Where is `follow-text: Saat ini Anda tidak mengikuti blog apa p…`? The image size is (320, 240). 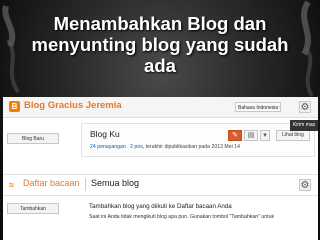 follow-text: Saat ini Anda tidak mengikuti blog apa p… is located at coordinates (182, 217).